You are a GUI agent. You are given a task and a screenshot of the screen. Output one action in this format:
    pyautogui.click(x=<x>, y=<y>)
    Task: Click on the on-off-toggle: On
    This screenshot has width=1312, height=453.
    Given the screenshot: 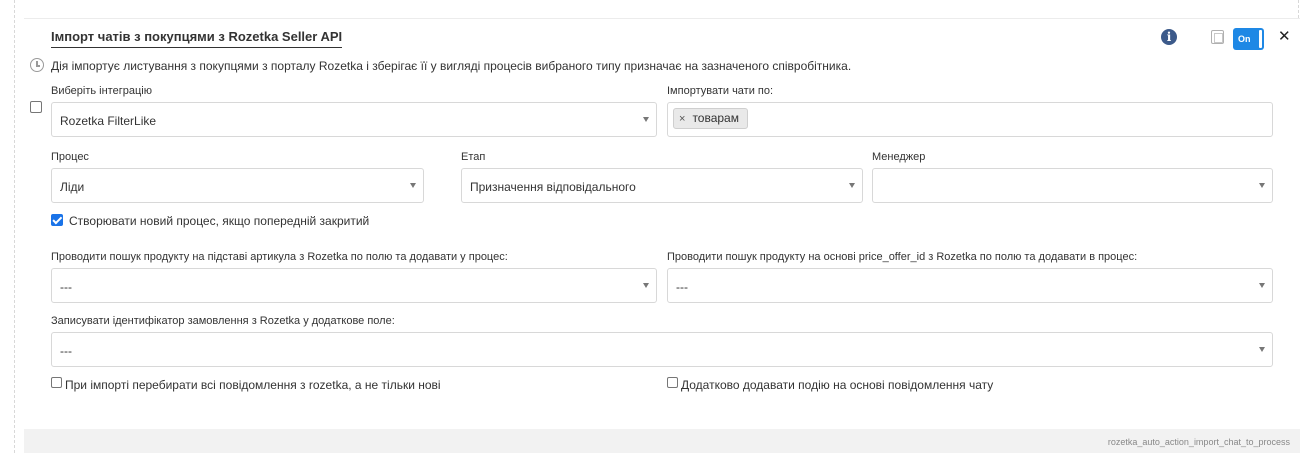 What is the action you would take?
    pyautogui.click(x=1248, y=39)
    